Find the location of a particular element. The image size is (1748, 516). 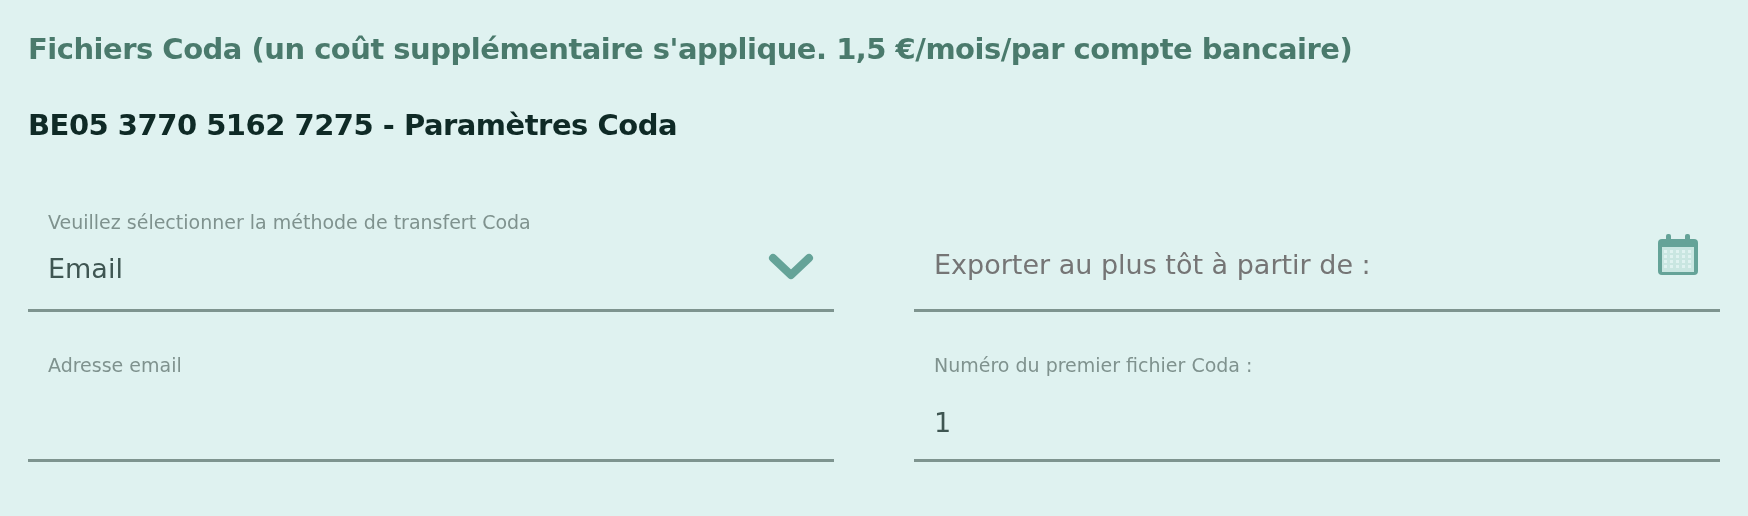

field-label: Adresse email is located at coordinates (115, 365).